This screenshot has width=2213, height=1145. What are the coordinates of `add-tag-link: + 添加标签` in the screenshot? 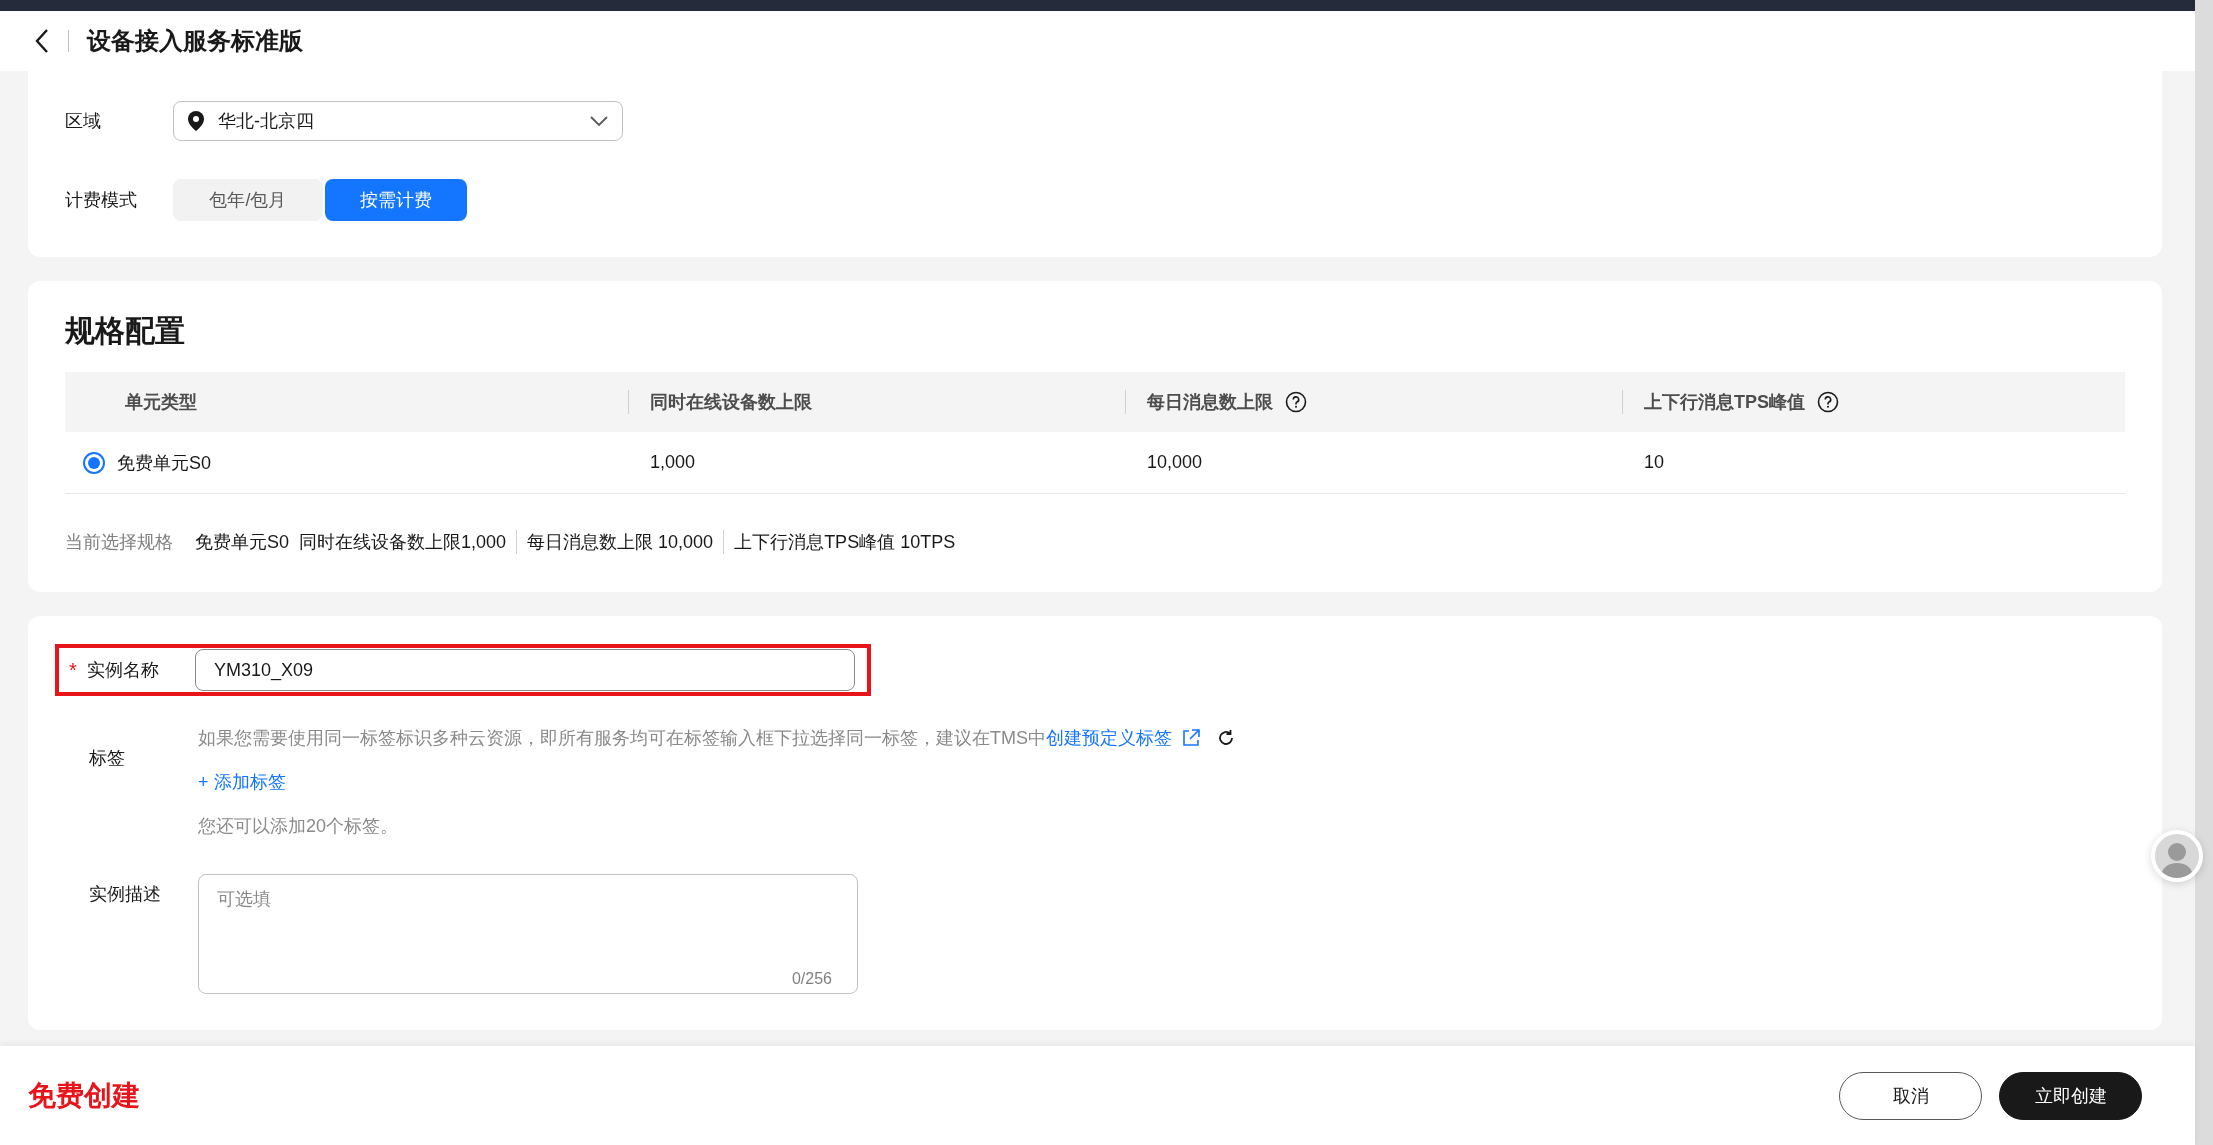 It's located at (242, 782).